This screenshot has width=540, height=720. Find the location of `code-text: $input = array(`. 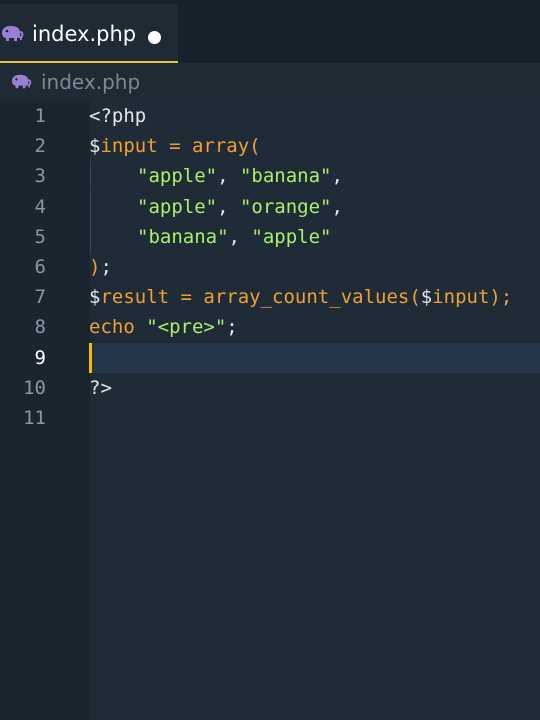

code-text: $input = array( is located at coordinates (175, 146).